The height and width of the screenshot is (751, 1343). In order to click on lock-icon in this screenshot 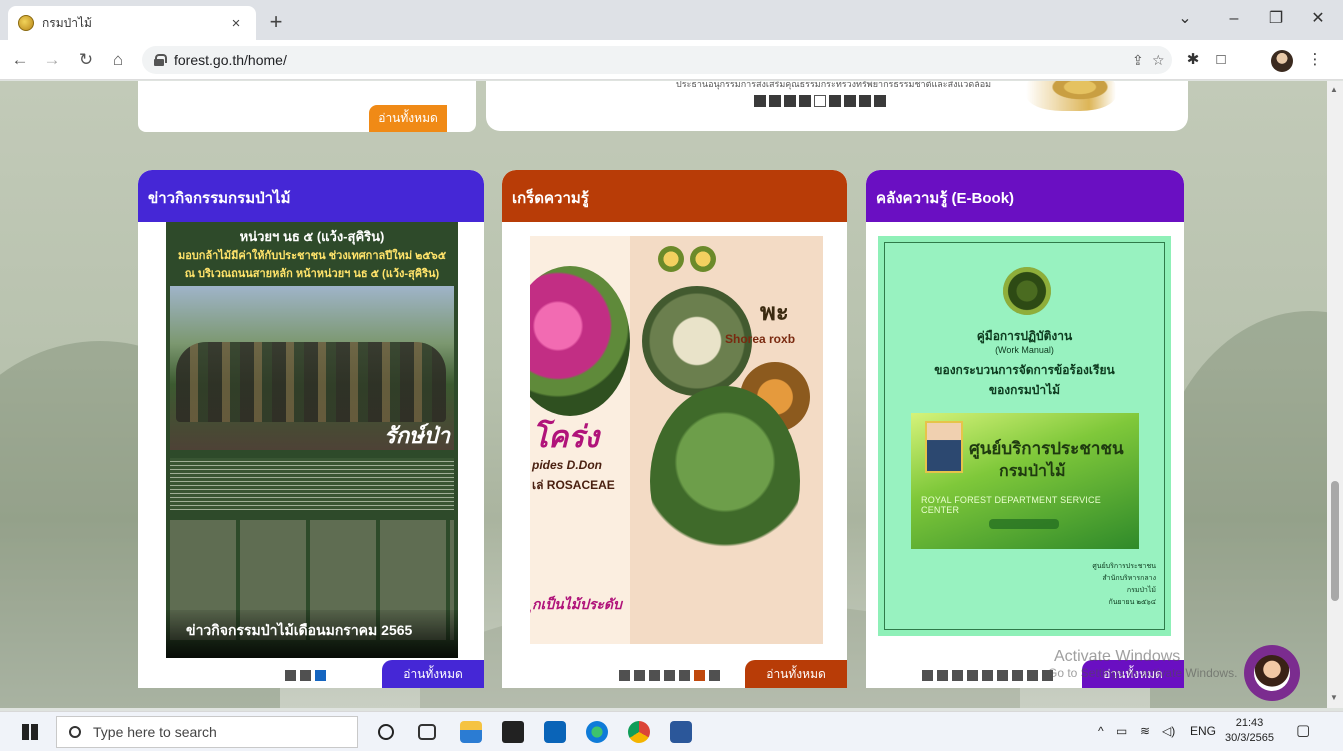, I will do `click(160, 60)`.